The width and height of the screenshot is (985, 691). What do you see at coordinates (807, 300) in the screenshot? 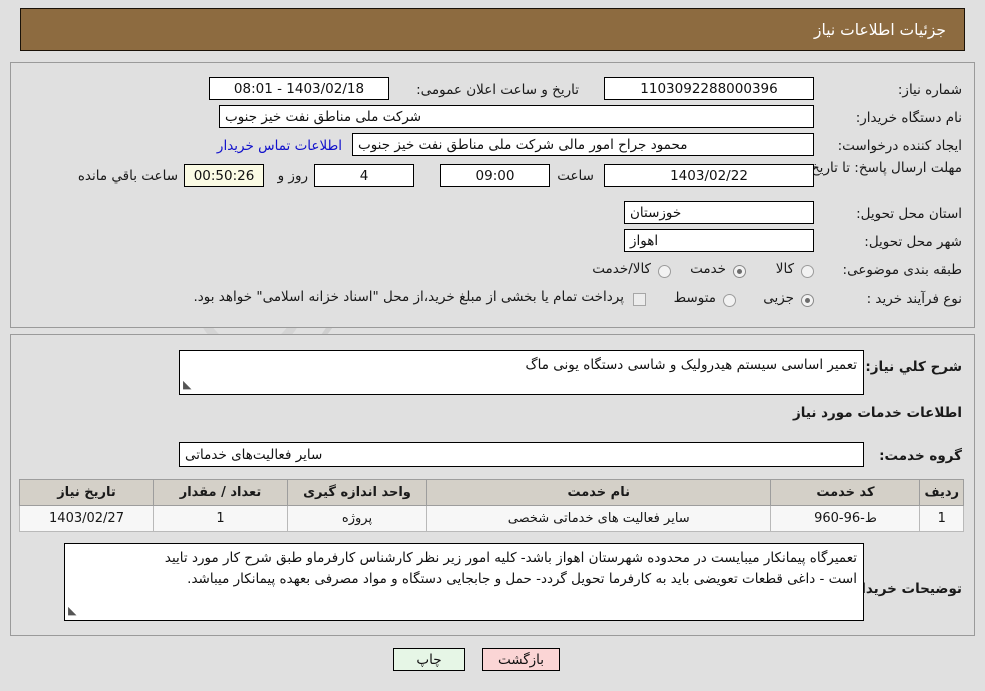
I see `radio-purchase-jozei` at bounding box center [807, 300].